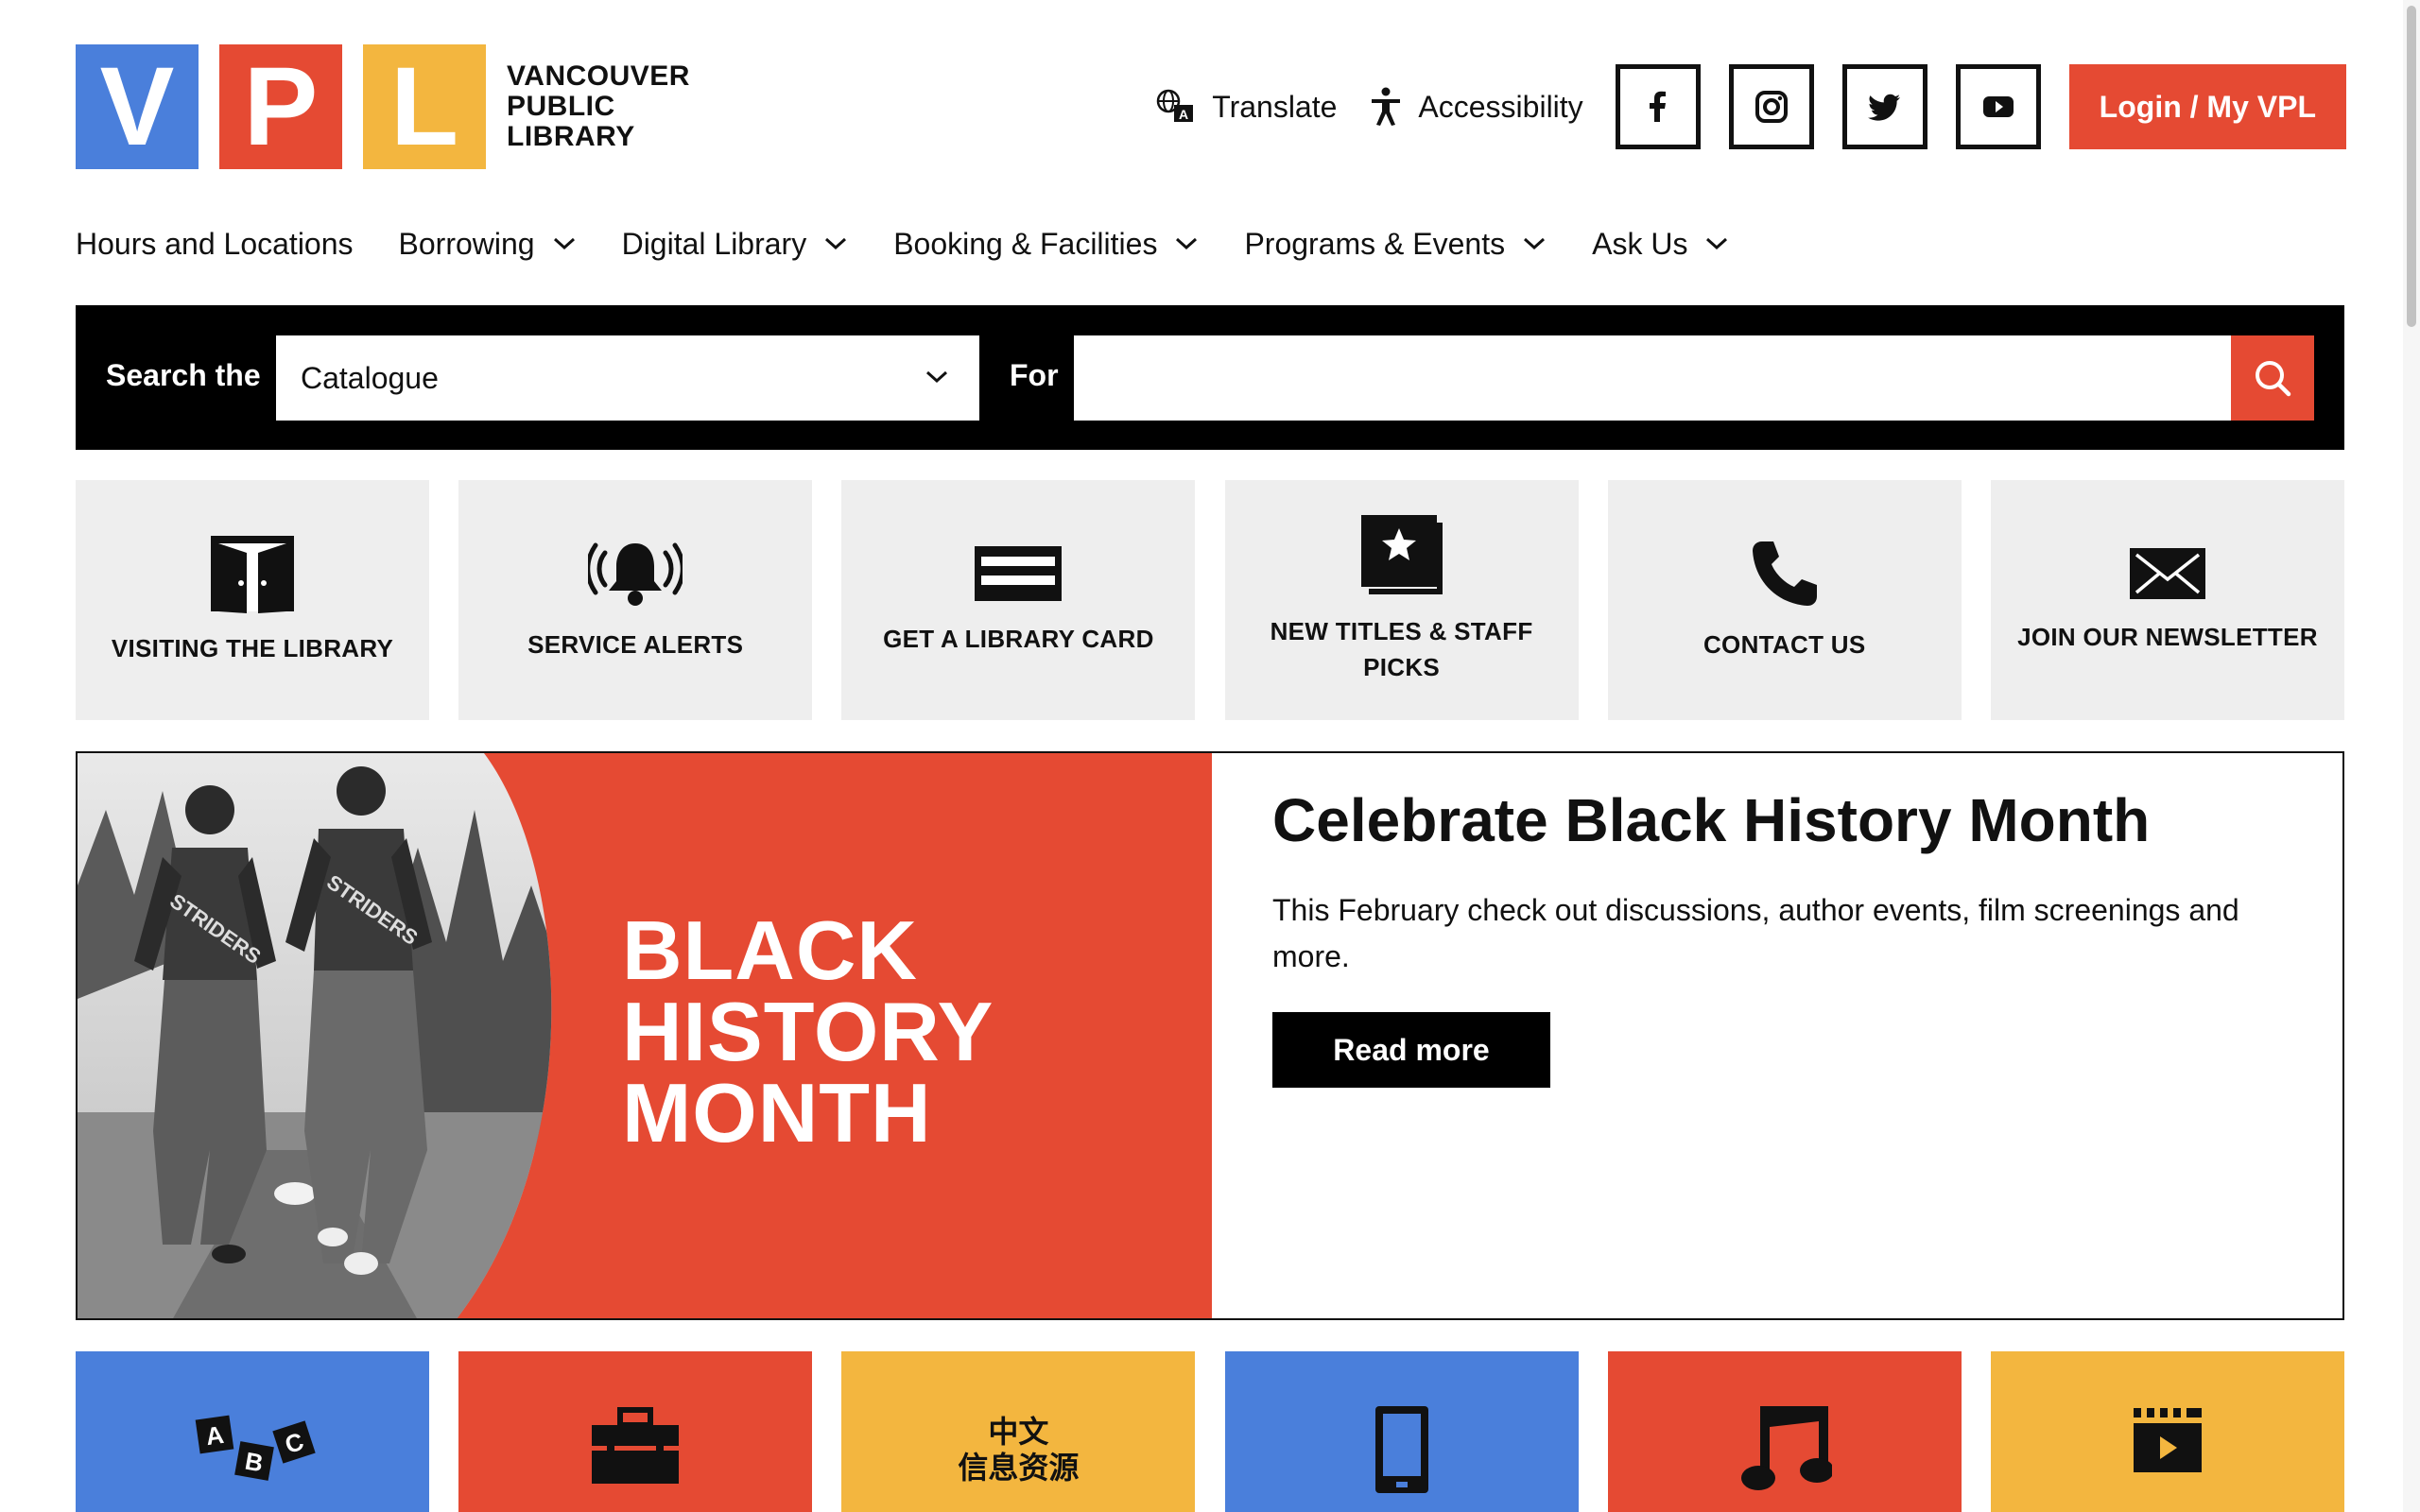 This screenshot has width=2420, height=1512. Describe the element at coordinates (635, 644) in the screenshot. I see `quick-link-label: SERVICE ALERTS` at that location.